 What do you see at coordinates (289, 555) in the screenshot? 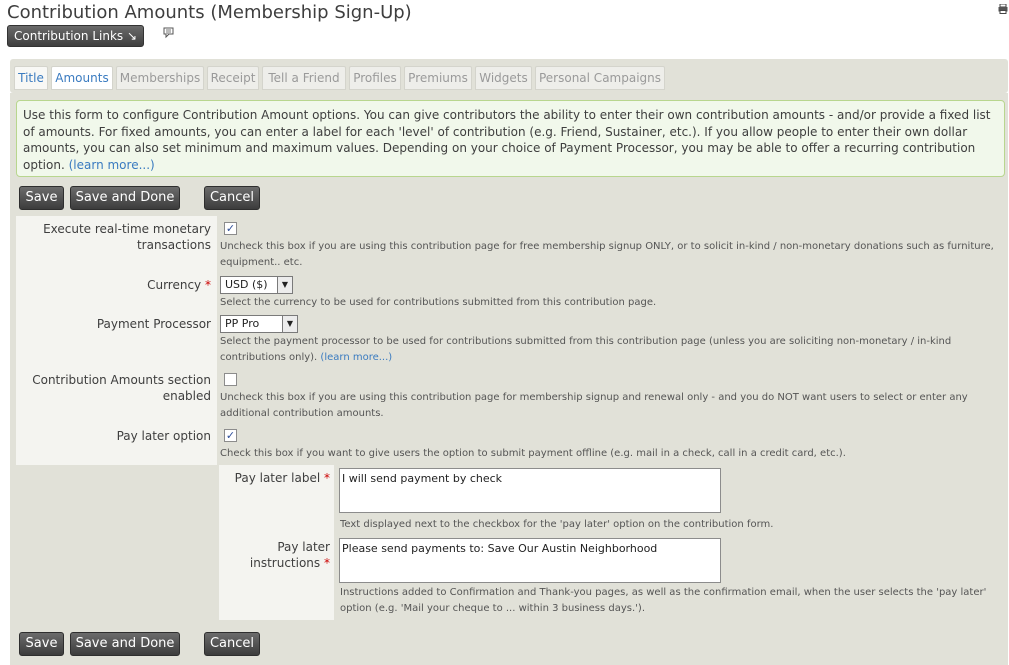
I see `pay-later-instructions-text: Pay later instructions` at bounding box center [289, 555].